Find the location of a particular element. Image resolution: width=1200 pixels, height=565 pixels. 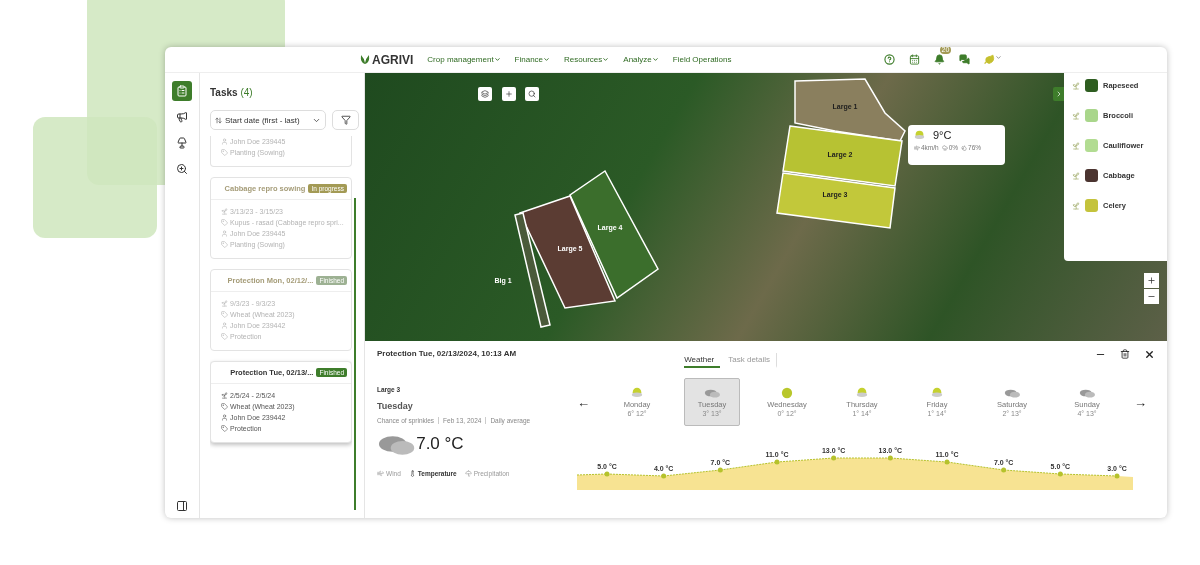

panel-icon is located at coordinates (182, 506).